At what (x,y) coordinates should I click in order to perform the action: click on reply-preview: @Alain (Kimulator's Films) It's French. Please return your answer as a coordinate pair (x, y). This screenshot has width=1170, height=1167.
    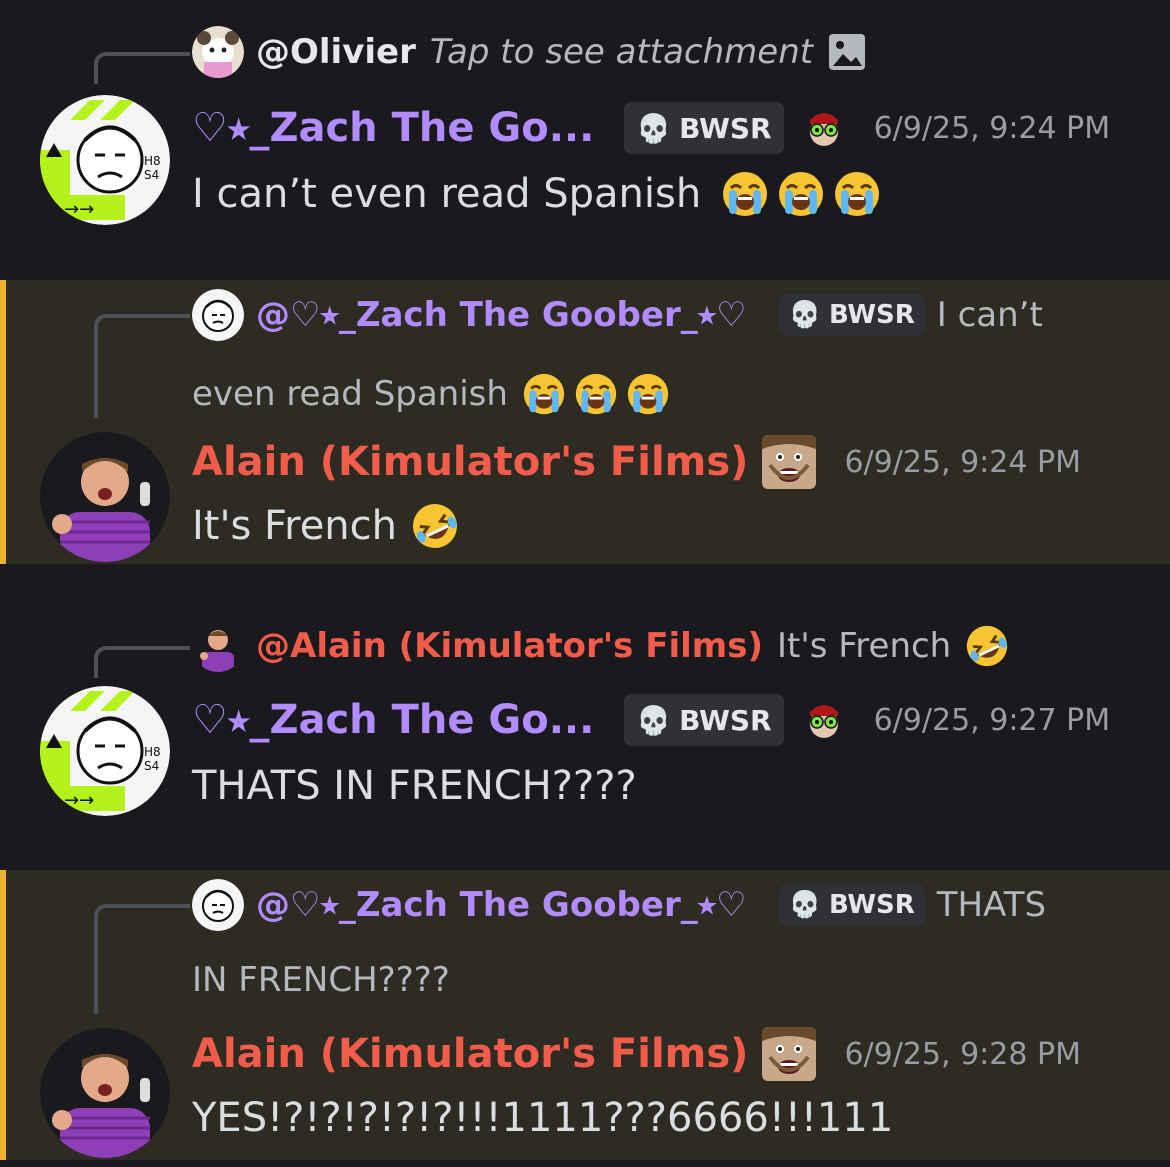
    Looking at the image, I should click on (600, 646).